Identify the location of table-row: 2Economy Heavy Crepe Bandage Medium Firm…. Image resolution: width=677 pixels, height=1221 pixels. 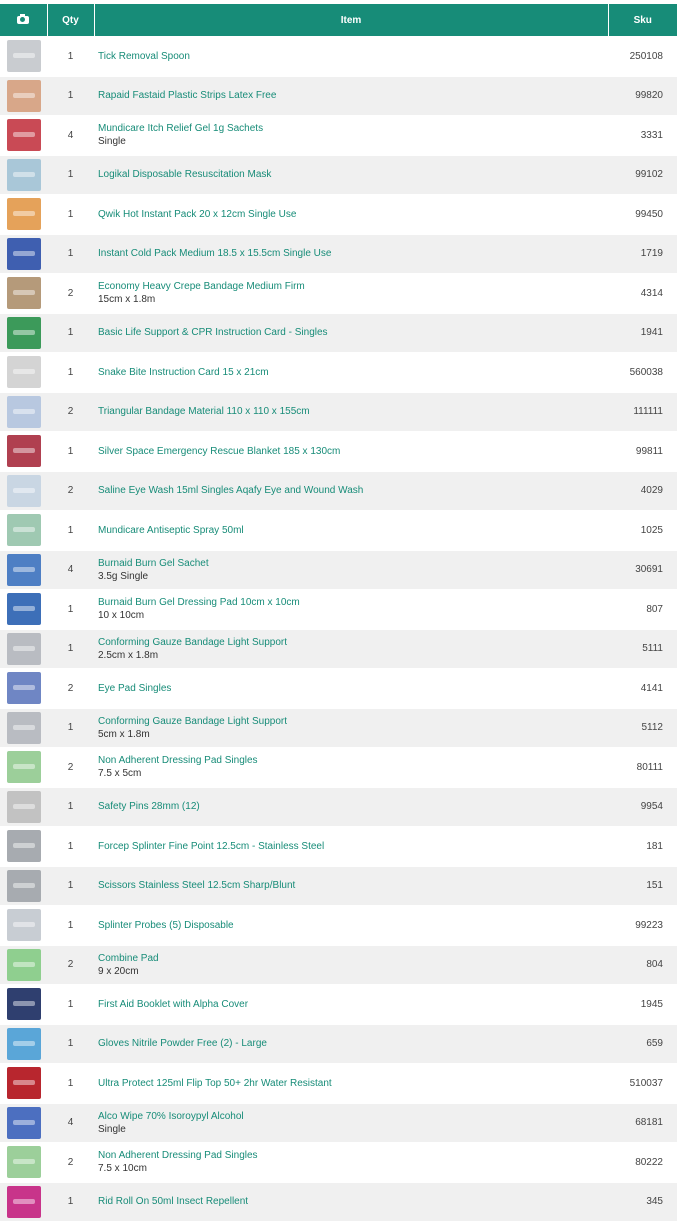
(338, 294).